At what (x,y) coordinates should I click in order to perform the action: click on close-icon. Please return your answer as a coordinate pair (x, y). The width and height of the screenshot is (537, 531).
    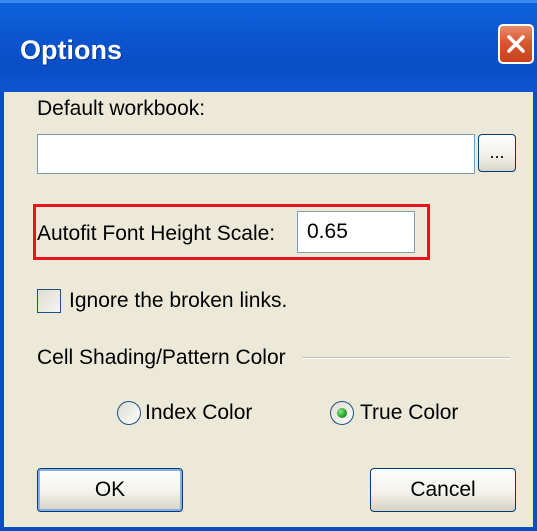
    Looking at the image, I should click on (516, 44).